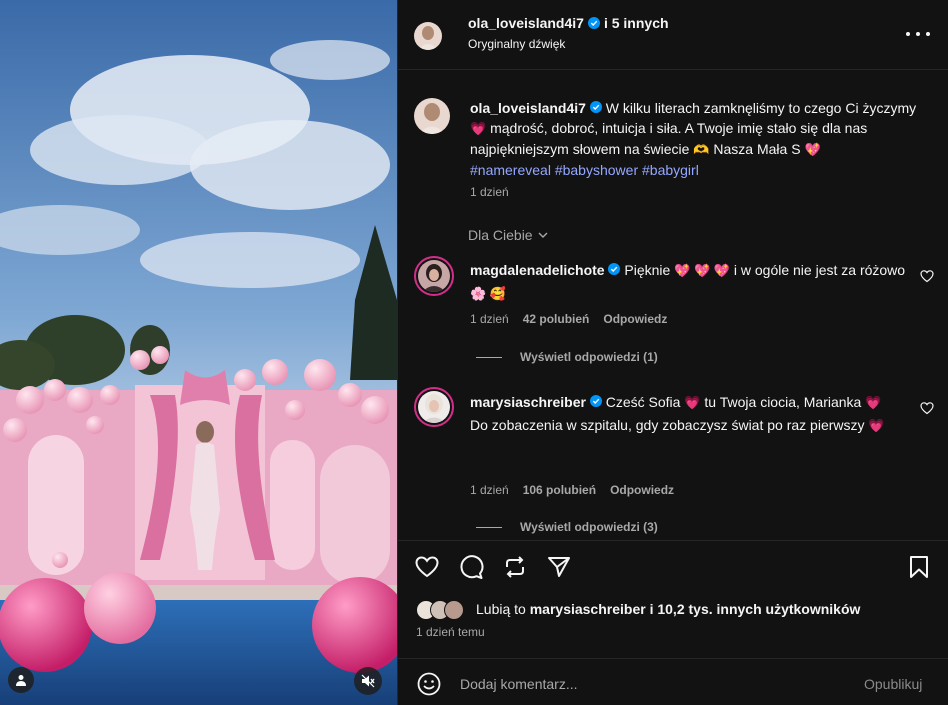 The width and height of the screenshot is (948, 705). What do you see at coordinates (501, 609) in the screenshot?
I see `liked-by-prefix: Lubią to` at bounding box center [501, 609].